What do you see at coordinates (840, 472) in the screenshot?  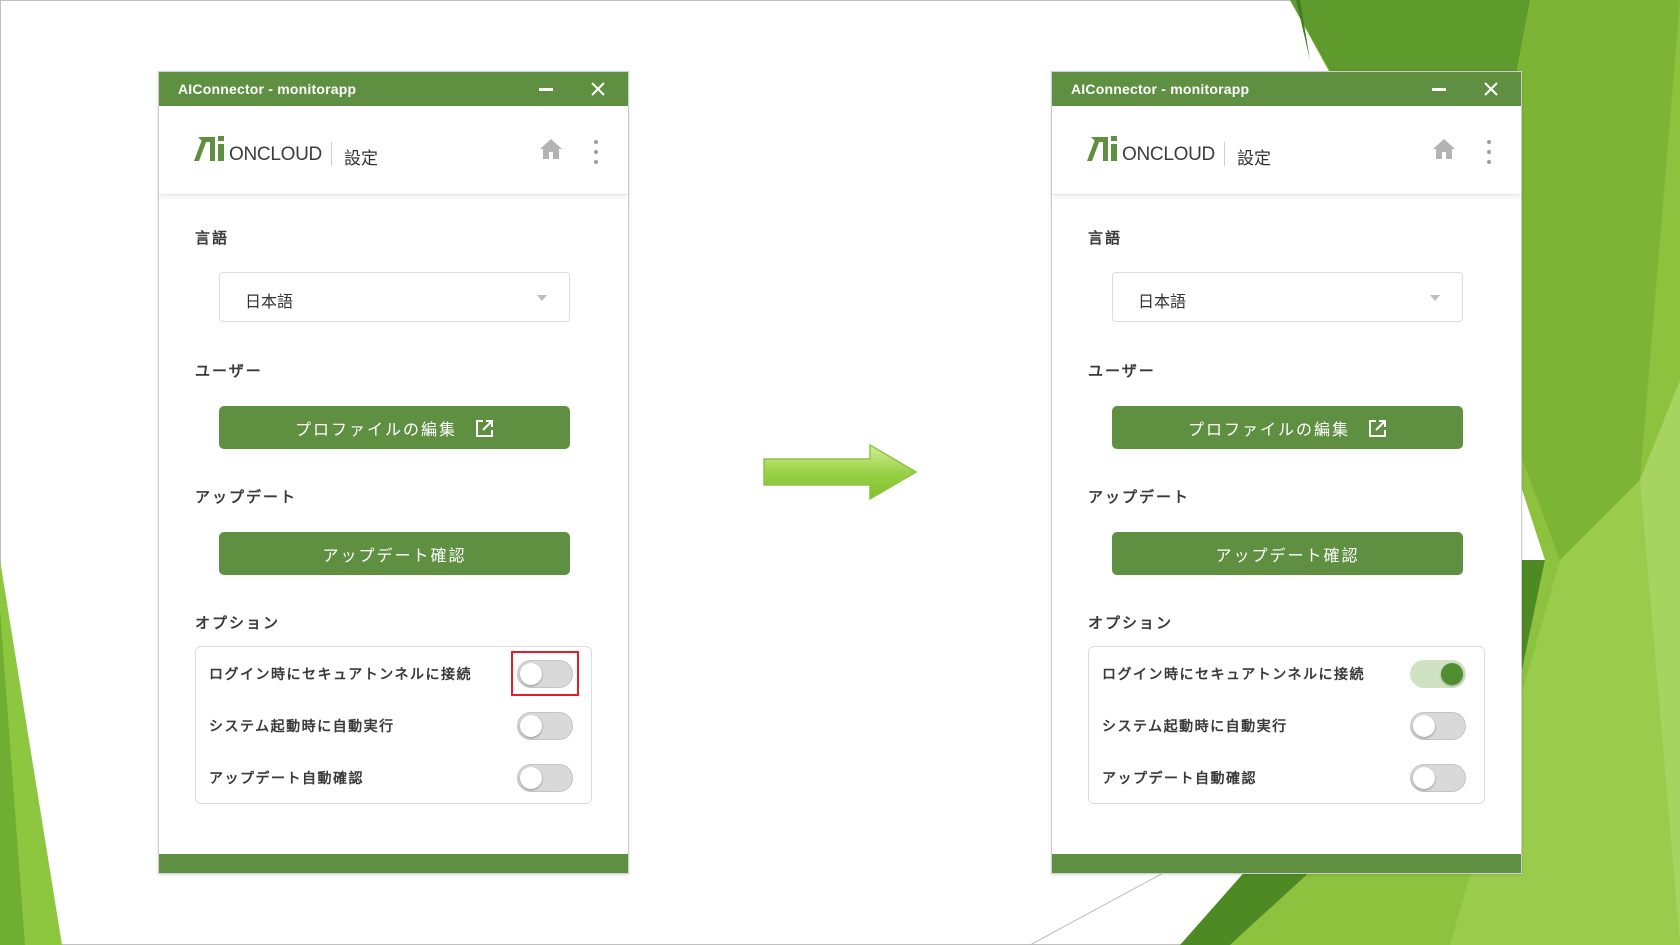 I see `arrow-right-icon` at bounding box center [840, 472].